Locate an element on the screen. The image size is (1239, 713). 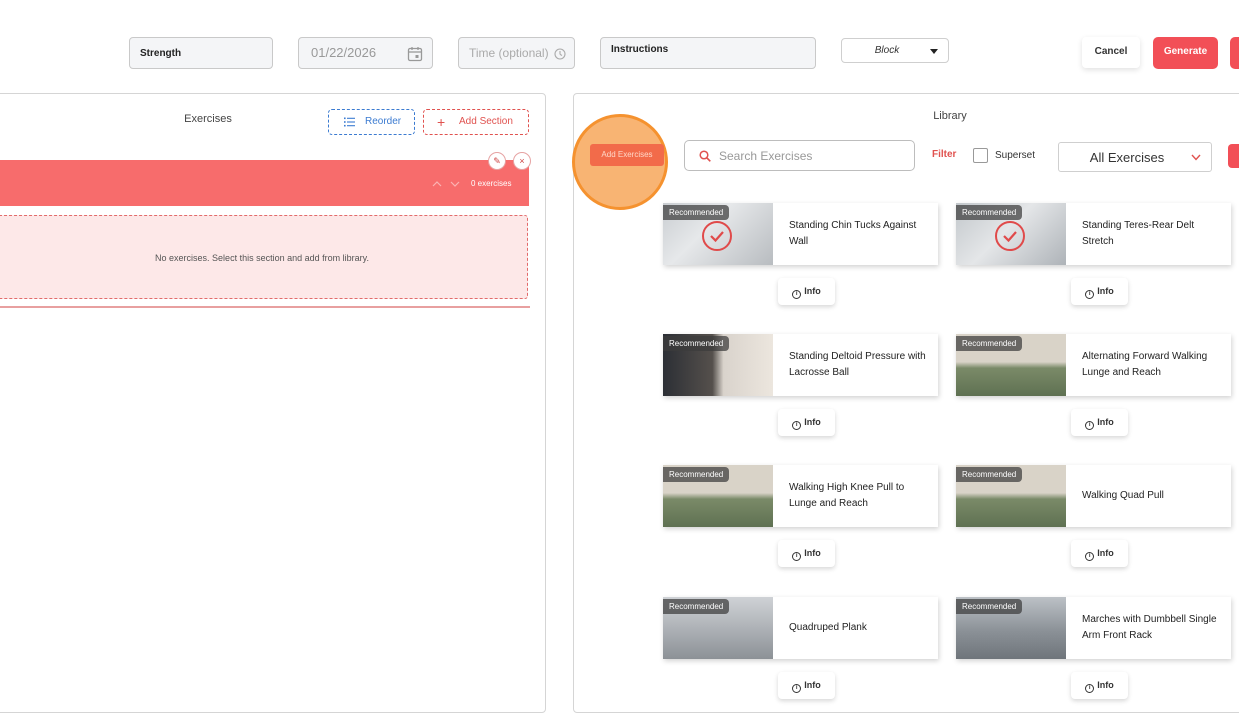
exercise-title-wrap: Standing Chin Tucks Against Wall is located at coordinates (859, 234).